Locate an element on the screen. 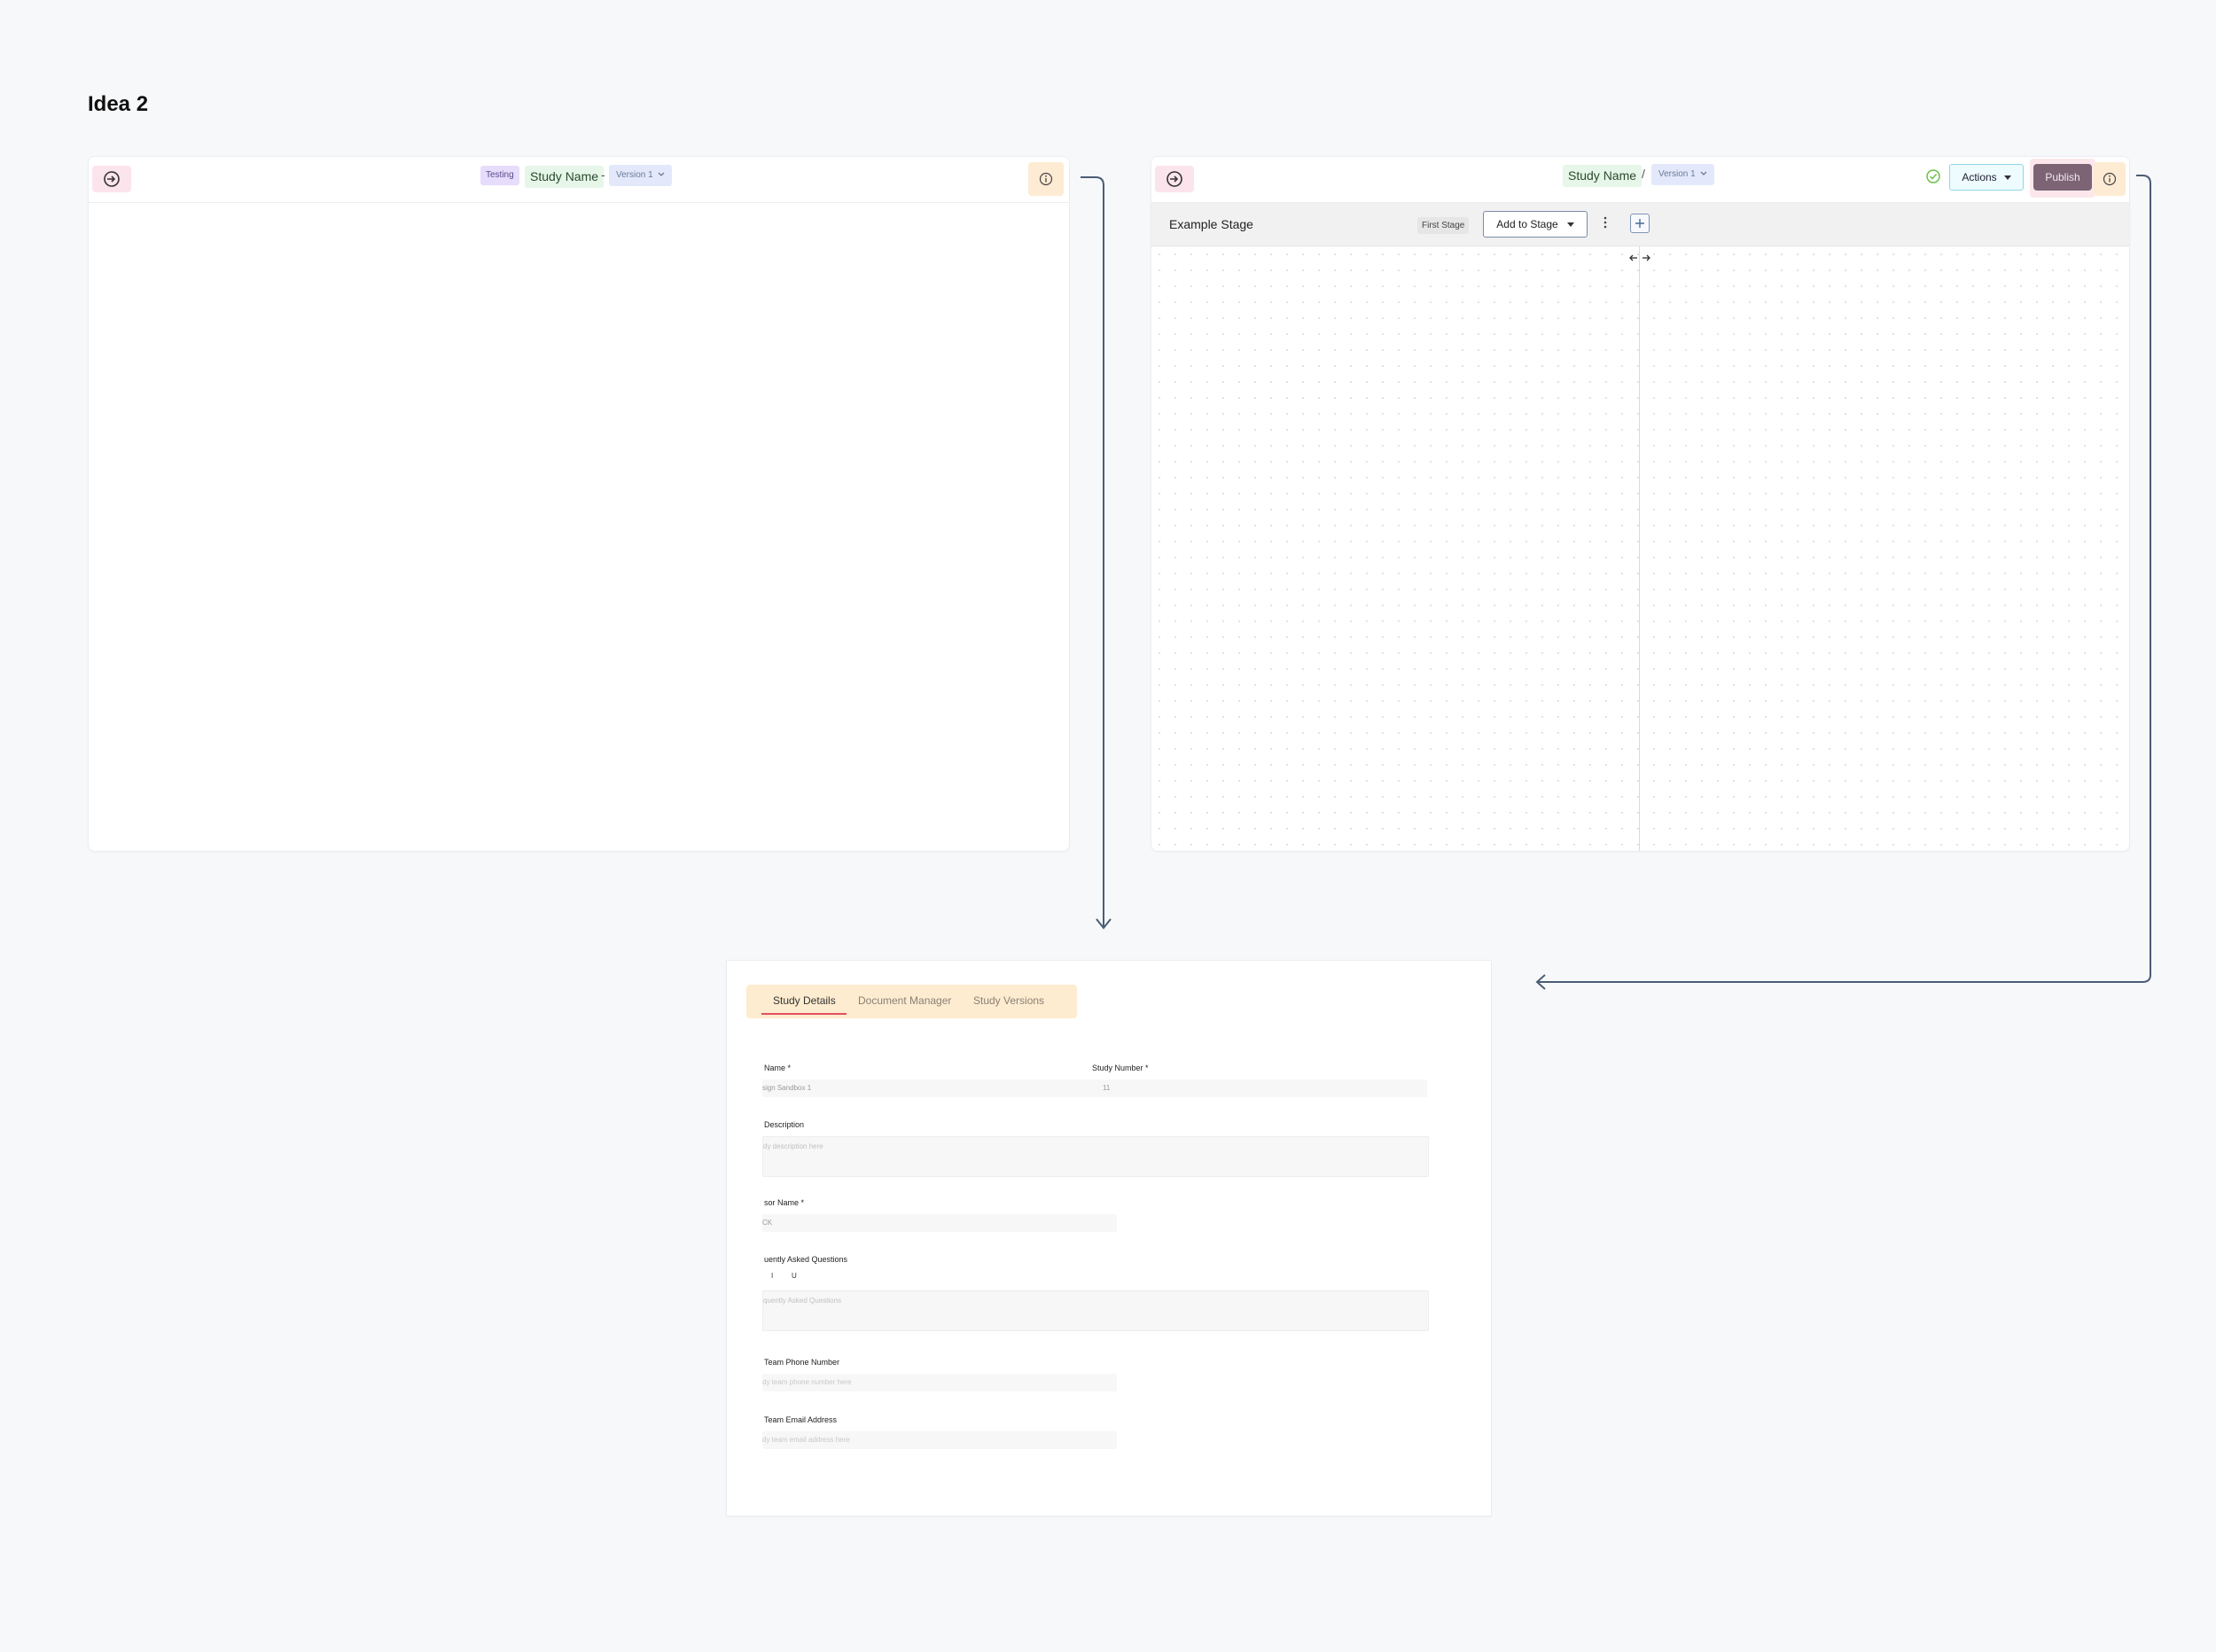 The image size is (2216, 1652). kebab-icon is located at coordinates (1605, 222).